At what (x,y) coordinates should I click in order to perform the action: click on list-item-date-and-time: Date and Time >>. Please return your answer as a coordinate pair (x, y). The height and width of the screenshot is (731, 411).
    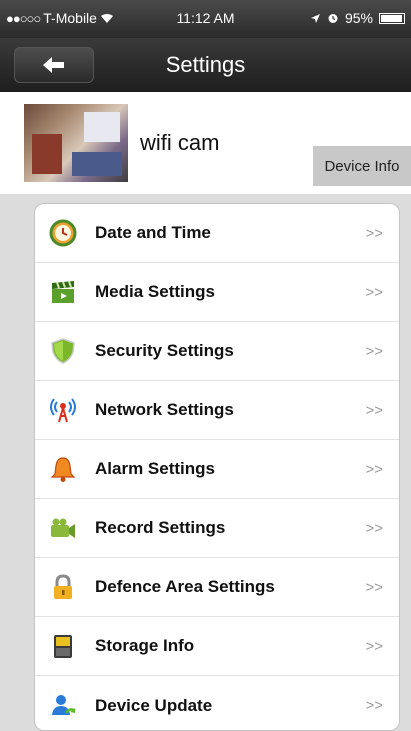
    Looking at the image, I should click on (217, 233).